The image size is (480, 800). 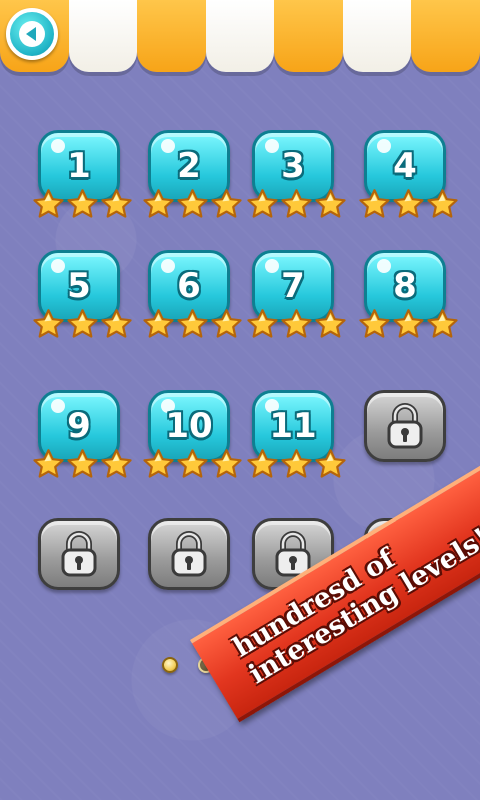 I want to click on level-number: 2, so click(x=189, y=166).